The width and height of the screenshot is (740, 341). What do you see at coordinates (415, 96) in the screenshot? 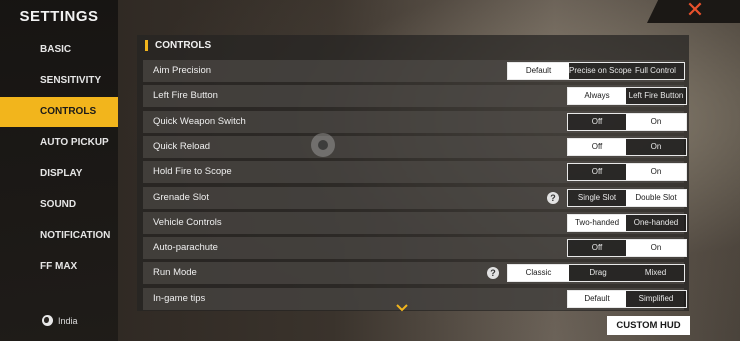
I see `setting-row: Left Fire Button Always Left Fire Button` at bounding box center [415, 96].